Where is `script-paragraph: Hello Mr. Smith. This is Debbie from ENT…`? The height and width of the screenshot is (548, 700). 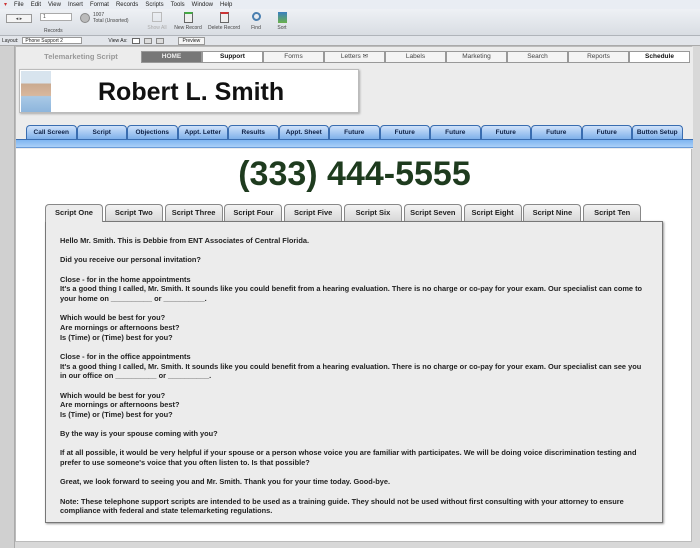 script-paragraph: Hello Mr. Smith. This is Debbie from ENT… is located at coordinates (354, 241).